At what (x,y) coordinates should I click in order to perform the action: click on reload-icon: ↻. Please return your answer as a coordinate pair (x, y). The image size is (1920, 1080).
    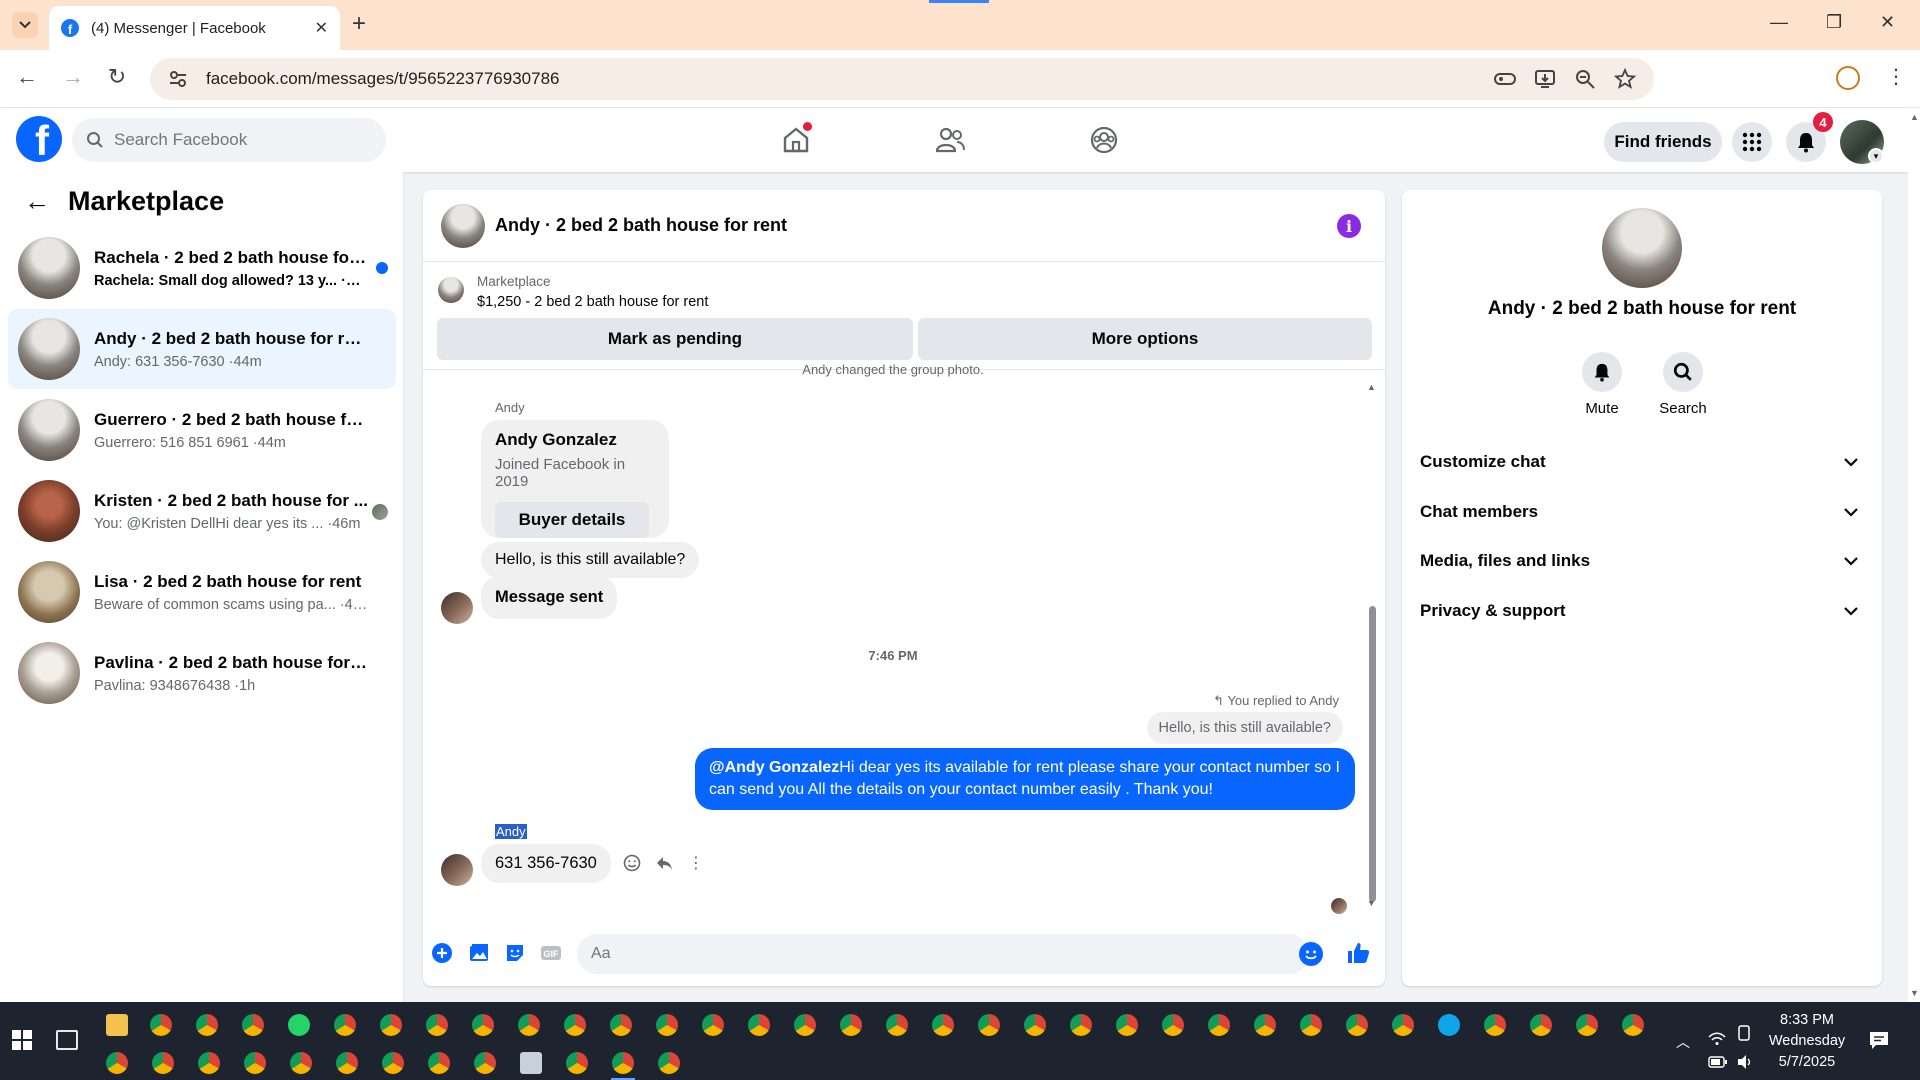
    Looking at the image, I should click on (117, 77).